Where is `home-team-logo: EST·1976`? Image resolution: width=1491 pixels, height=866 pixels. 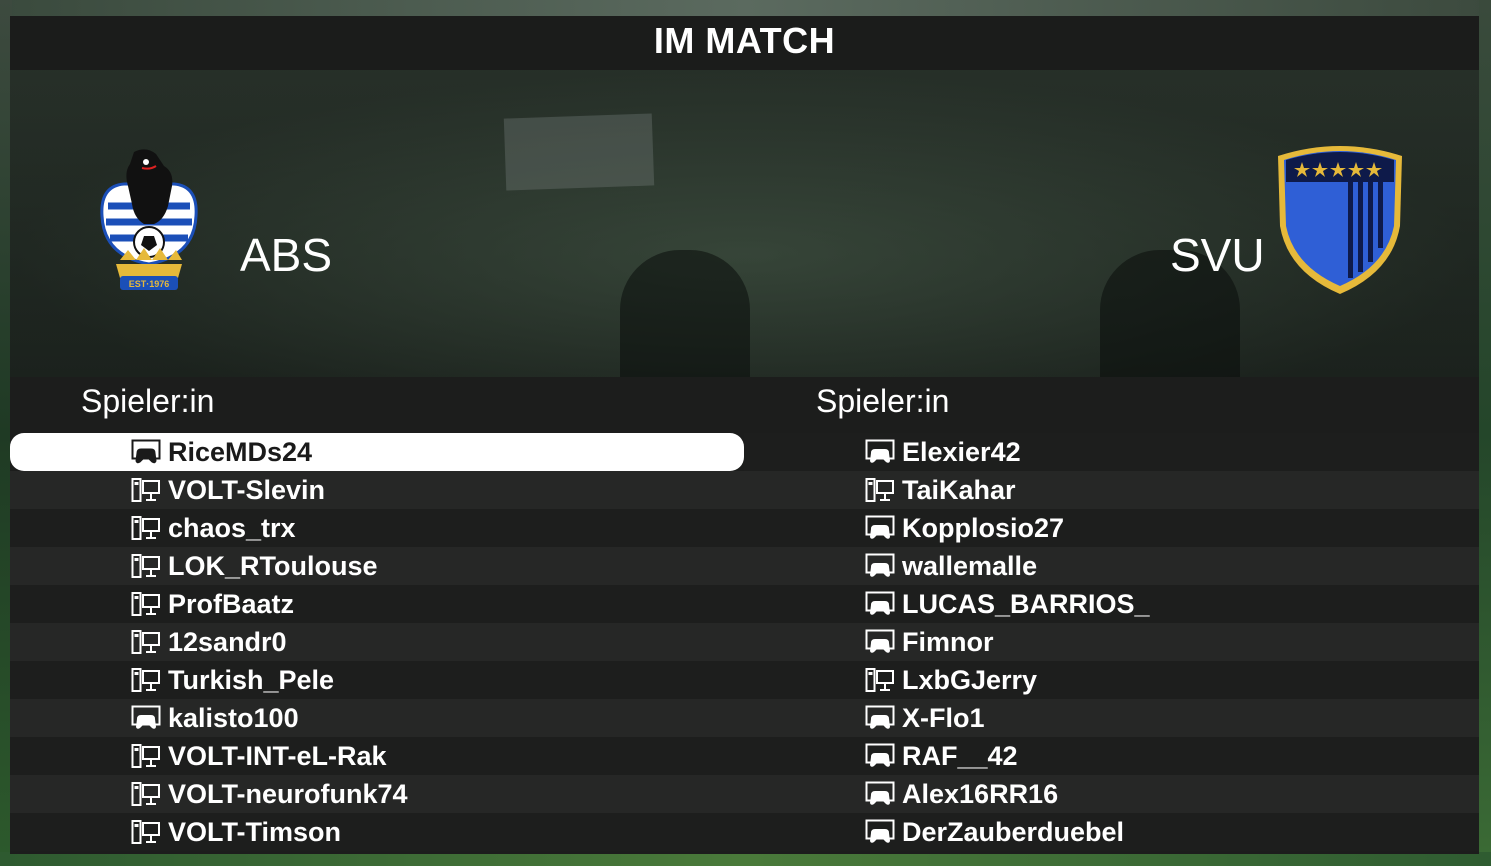 home-team-logo: EST·1976 is located at coordinates (149, 219).